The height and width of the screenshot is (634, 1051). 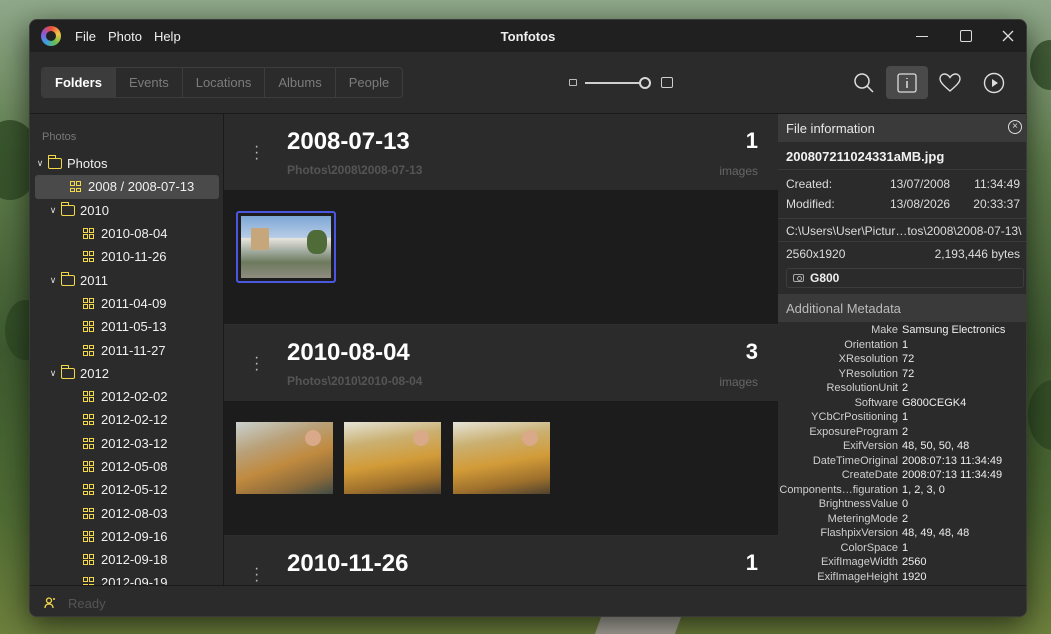 I want to click on tree-album: 2012-08-03, so click(x=127, y=512).